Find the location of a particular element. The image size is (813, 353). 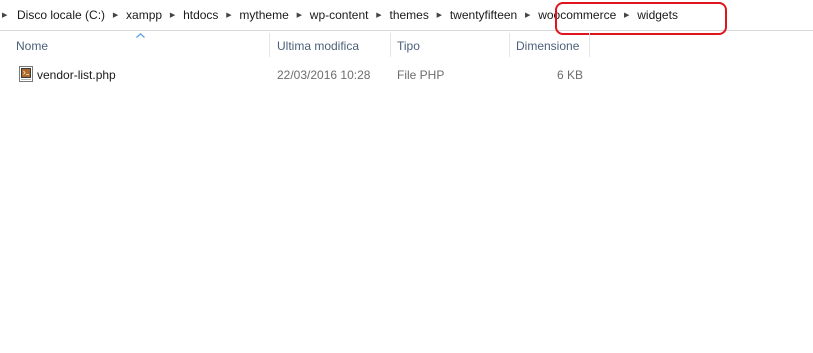

breadcrumb-item-themes: themes is located at coordinates (408, 15).